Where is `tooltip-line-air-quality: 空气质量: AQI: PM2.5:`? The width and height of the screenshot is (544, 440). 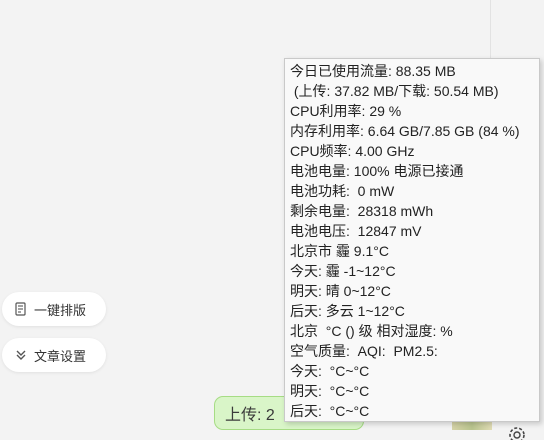 tooltip-line-air-quality: 空气质量: AQI: PM2.5: is located at coordinates (366, 351).